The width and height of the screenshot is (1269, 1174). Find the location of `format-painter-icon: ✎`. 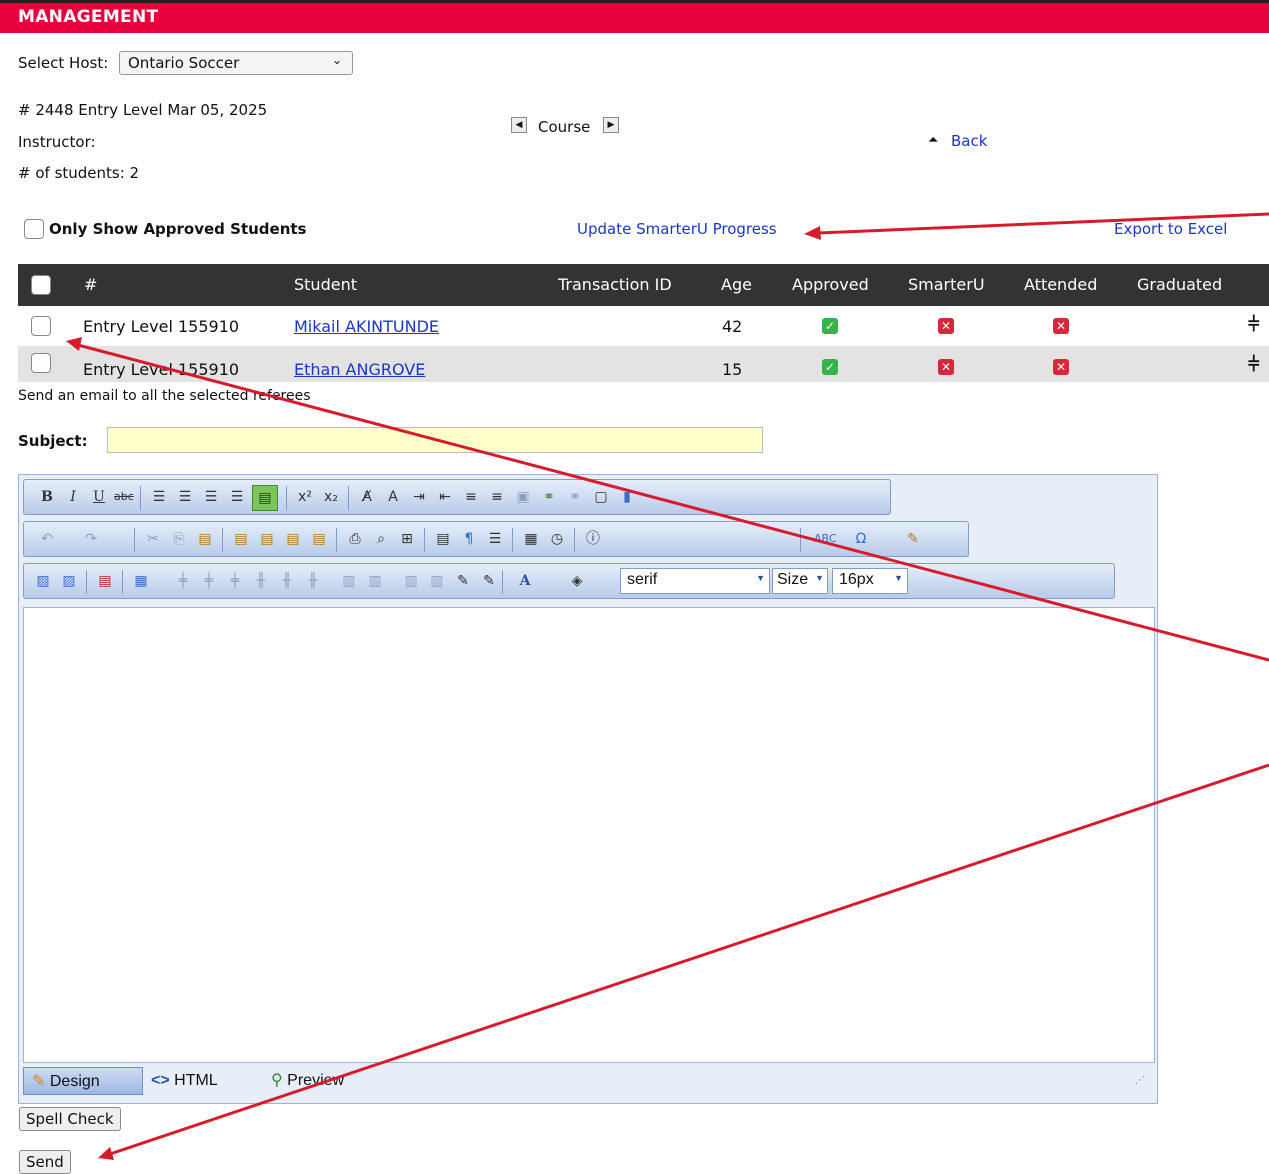

format-painter-icon: ✎ is located at coordinates (913, 539).